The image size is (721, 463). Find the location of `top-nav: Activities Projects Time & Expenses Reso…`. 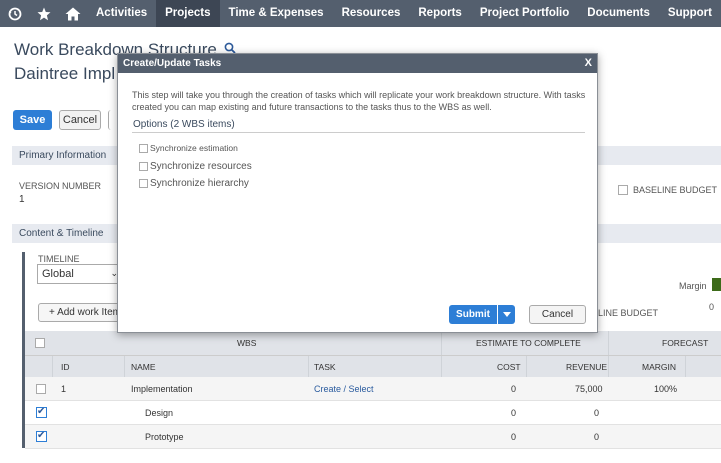

top-nav: Activities Projects Time & Expenses Reso… is located at coordinates (360, 13).